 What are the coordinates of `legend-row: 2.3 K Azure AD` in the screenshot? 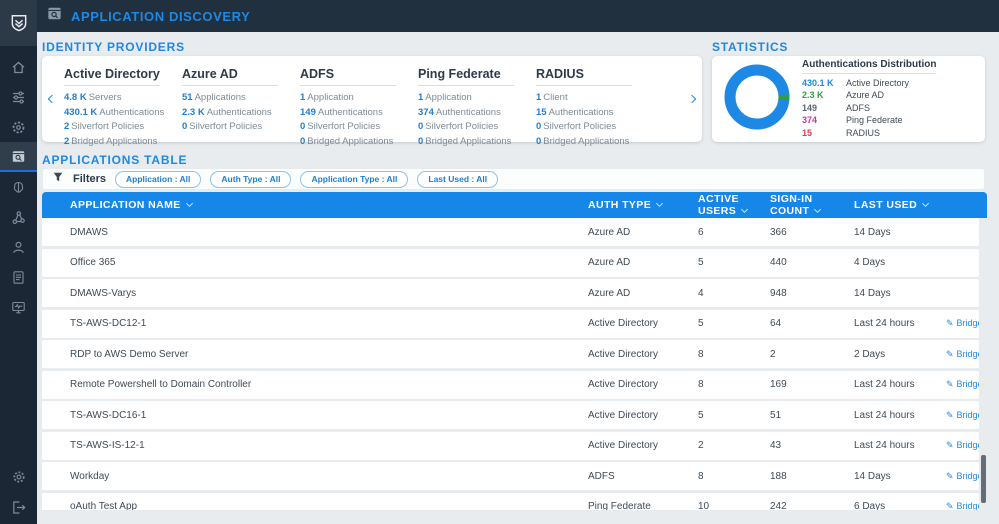 It's located at (843, 95).